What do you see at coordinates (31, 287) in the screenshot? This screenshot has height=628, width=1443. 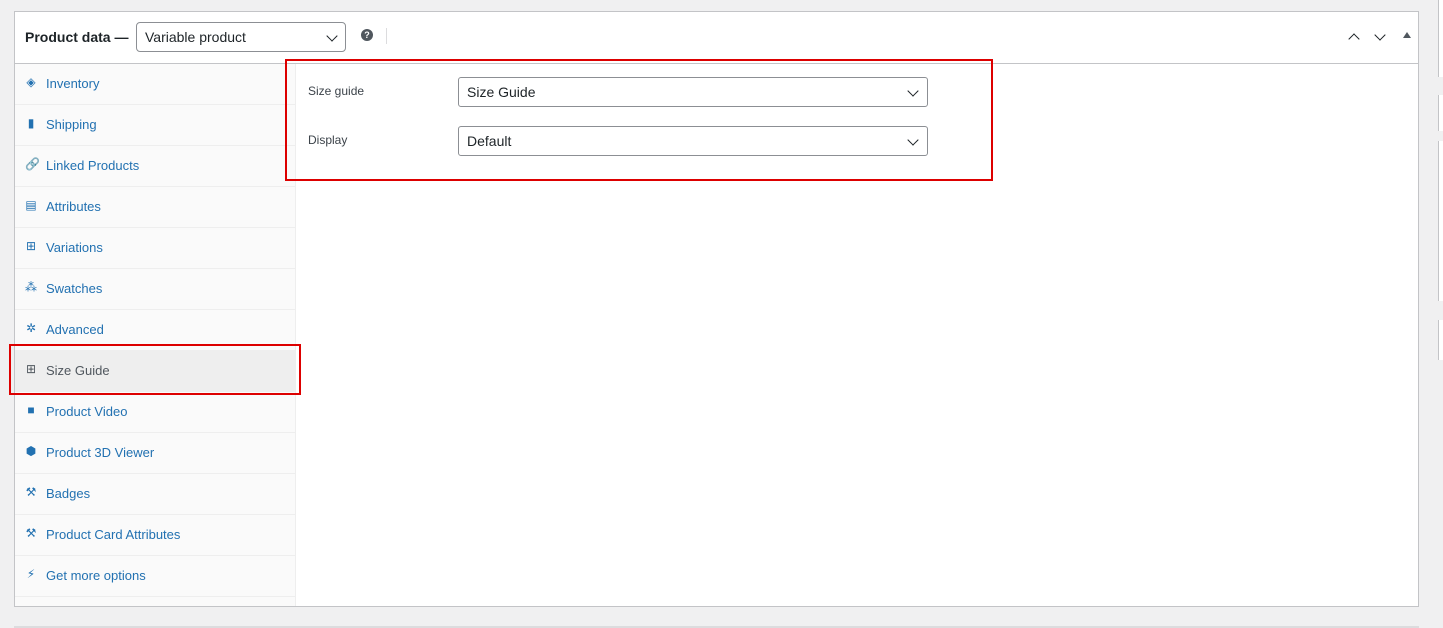 I see `swatches-icon: ⁂` at bounding box center [31, 287].